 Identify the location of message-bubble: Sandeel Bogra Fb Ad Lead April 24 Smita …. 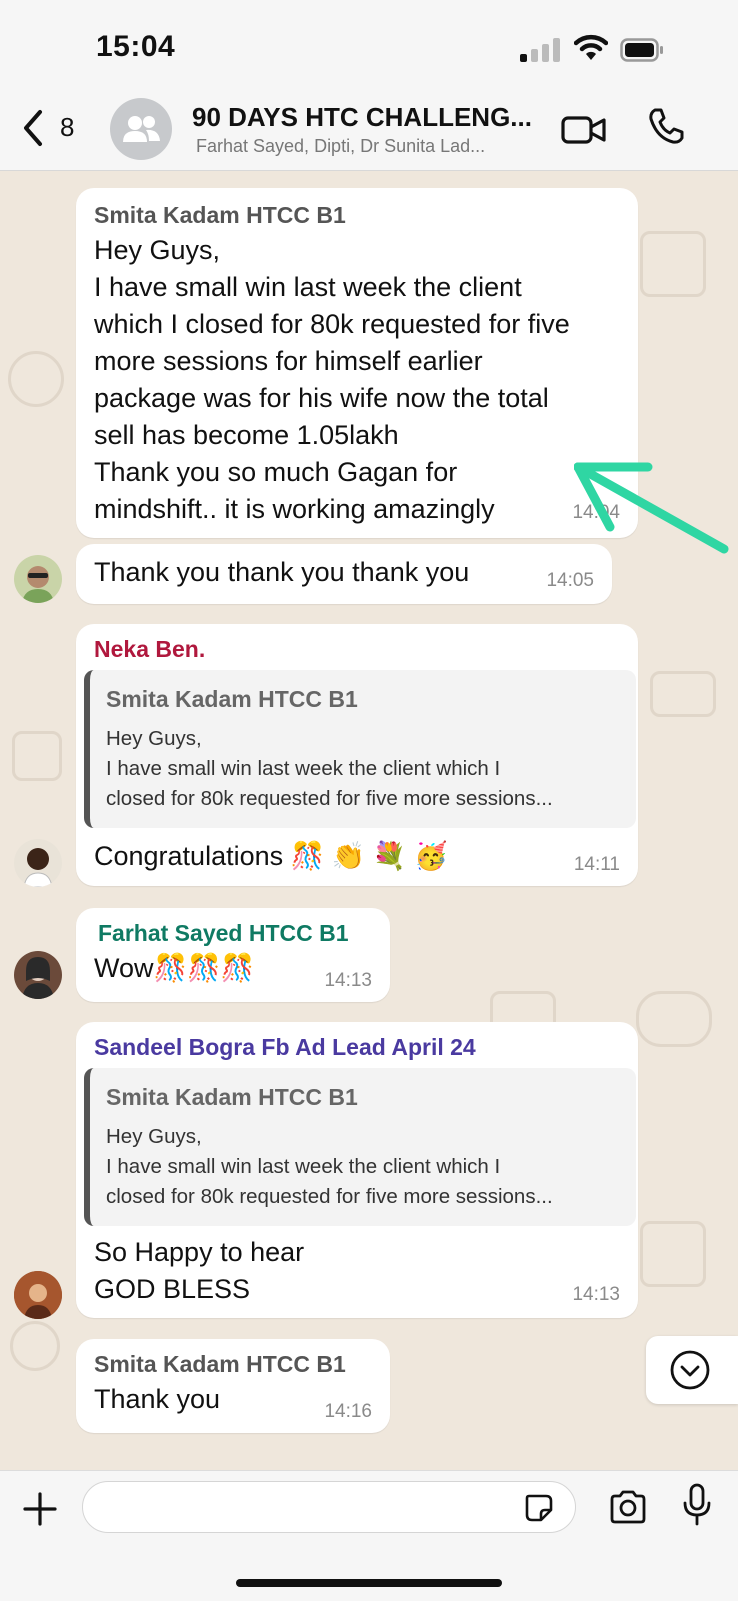
(357, 1170).